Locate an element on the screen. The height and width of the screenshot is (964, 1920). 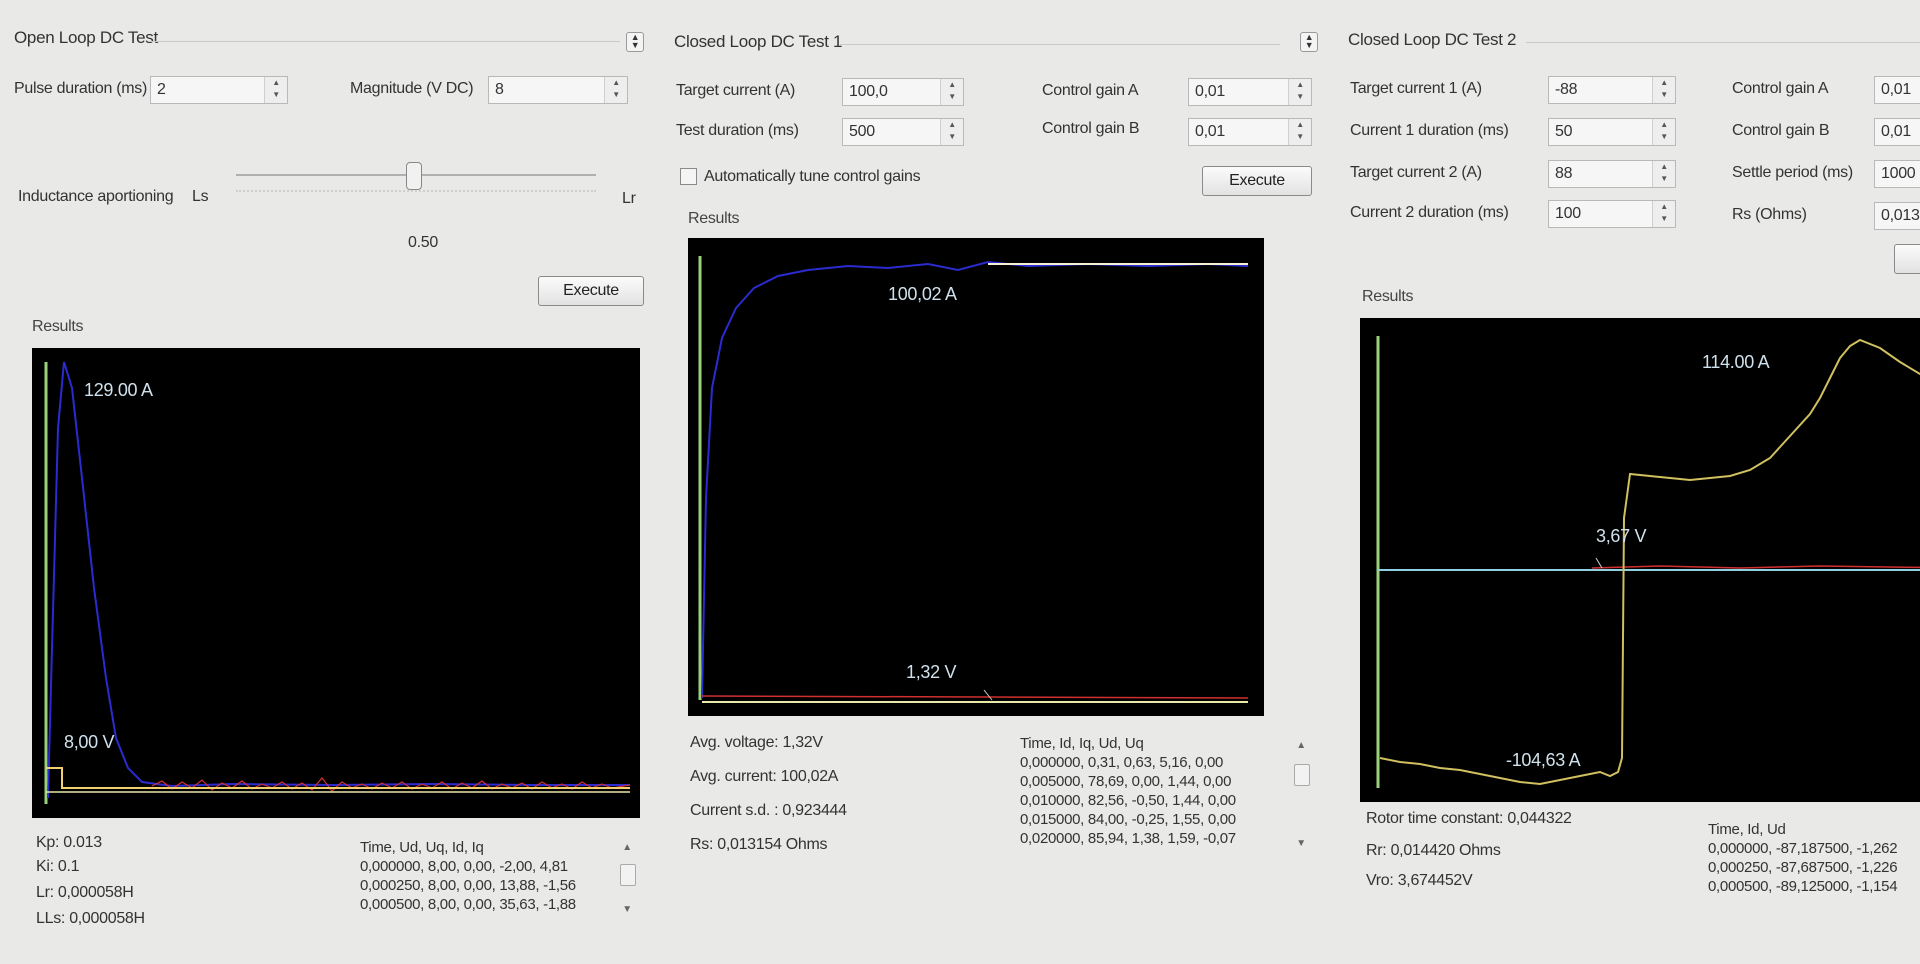
inductance-label: Inductance aportioning is located at coordinates (96, 196).